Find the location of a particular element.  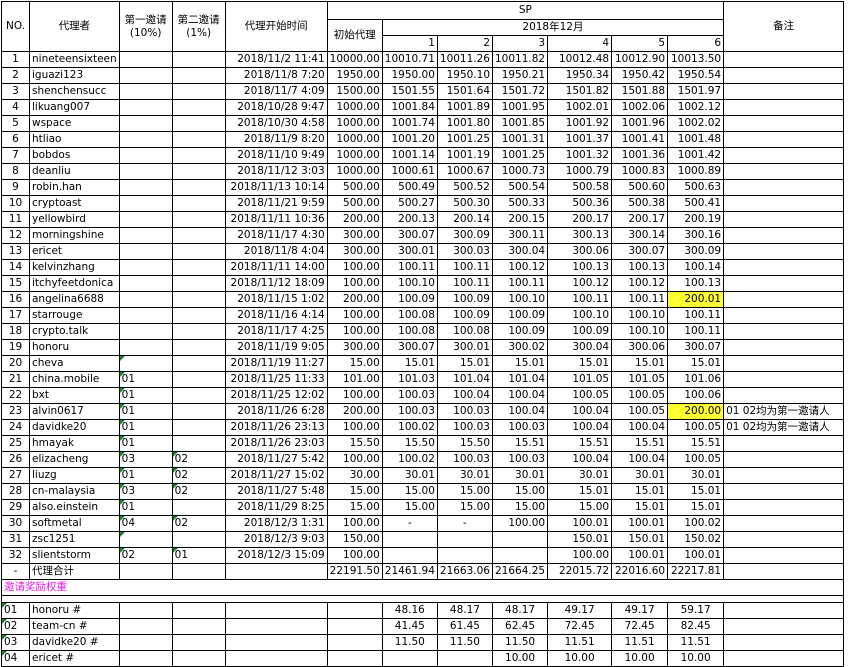

start-time: 2018/11/7 4:09 is located at coordinates (276, 91).